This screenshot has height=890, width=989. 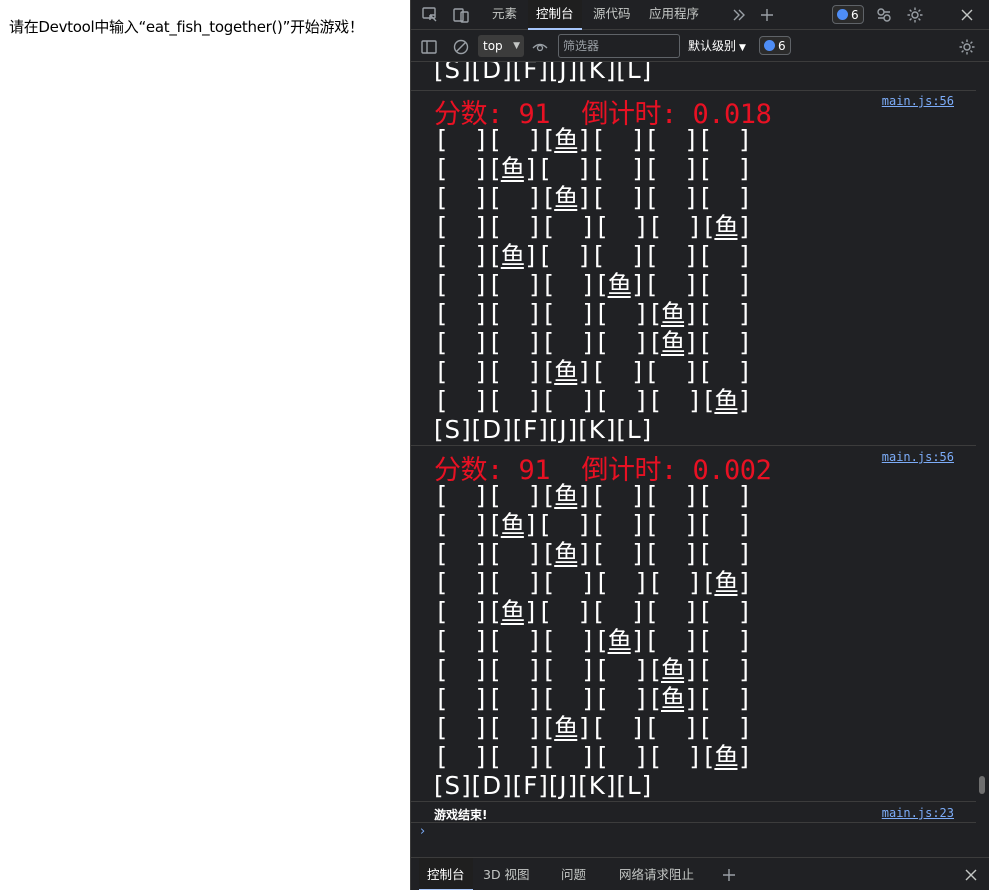 I want to click on tab-sources: 源代码, so click(x=612, y=15).